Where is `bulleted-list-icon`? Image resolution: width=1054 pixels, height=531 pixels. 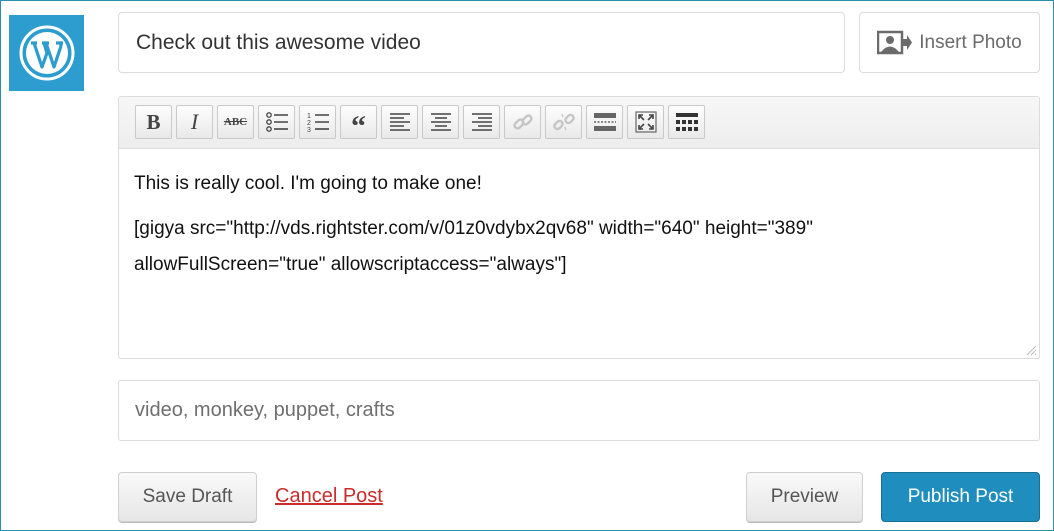
bulleted-list-icon is located at coordinates (276, 122).